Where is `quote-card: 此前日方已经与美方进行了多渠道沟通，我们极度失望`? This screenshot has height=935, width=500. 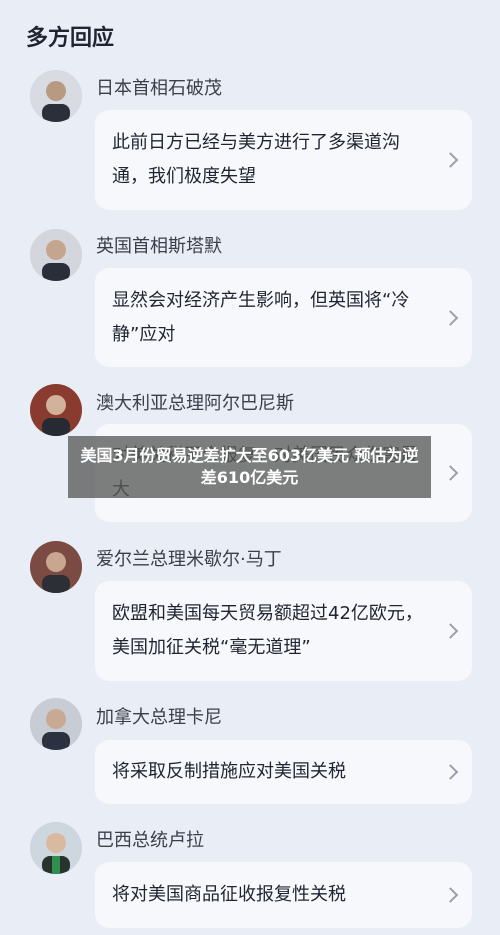 quote-card: 此前日方已经与美方进行了多渠道沟通，我们极度失望 is located at coordinates (283, 160).